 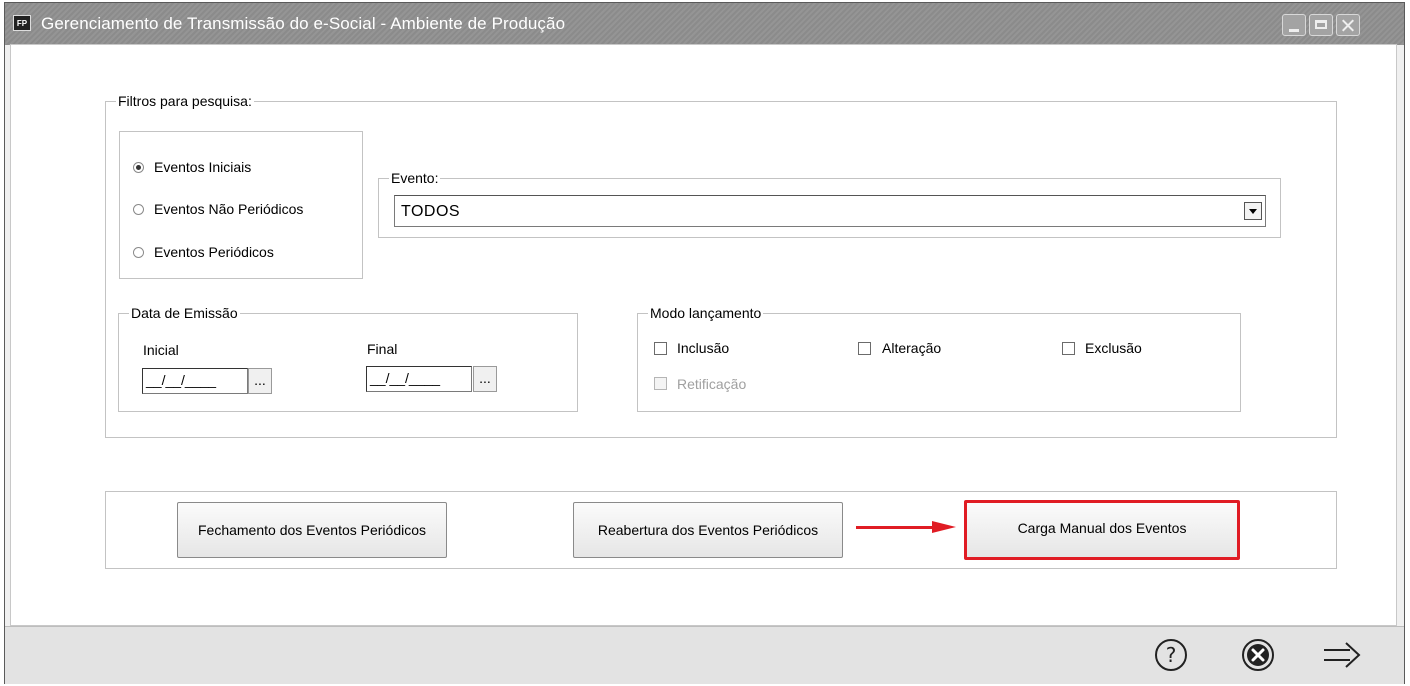 What do you see at coordinates (1253, 211) in the screenshot?
I see `chevron-down-icon` at bounding box center [1253, 211].